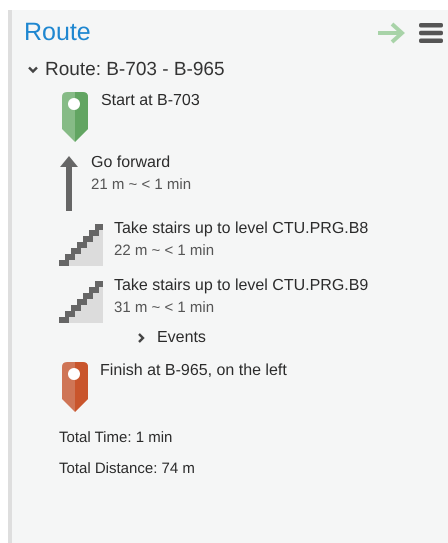 This screenshot has height=543, width=448. Describe the element at coordinates (135, 70) in the screenshot. I see `route-header: Route: B-703 - B-965` at that location.